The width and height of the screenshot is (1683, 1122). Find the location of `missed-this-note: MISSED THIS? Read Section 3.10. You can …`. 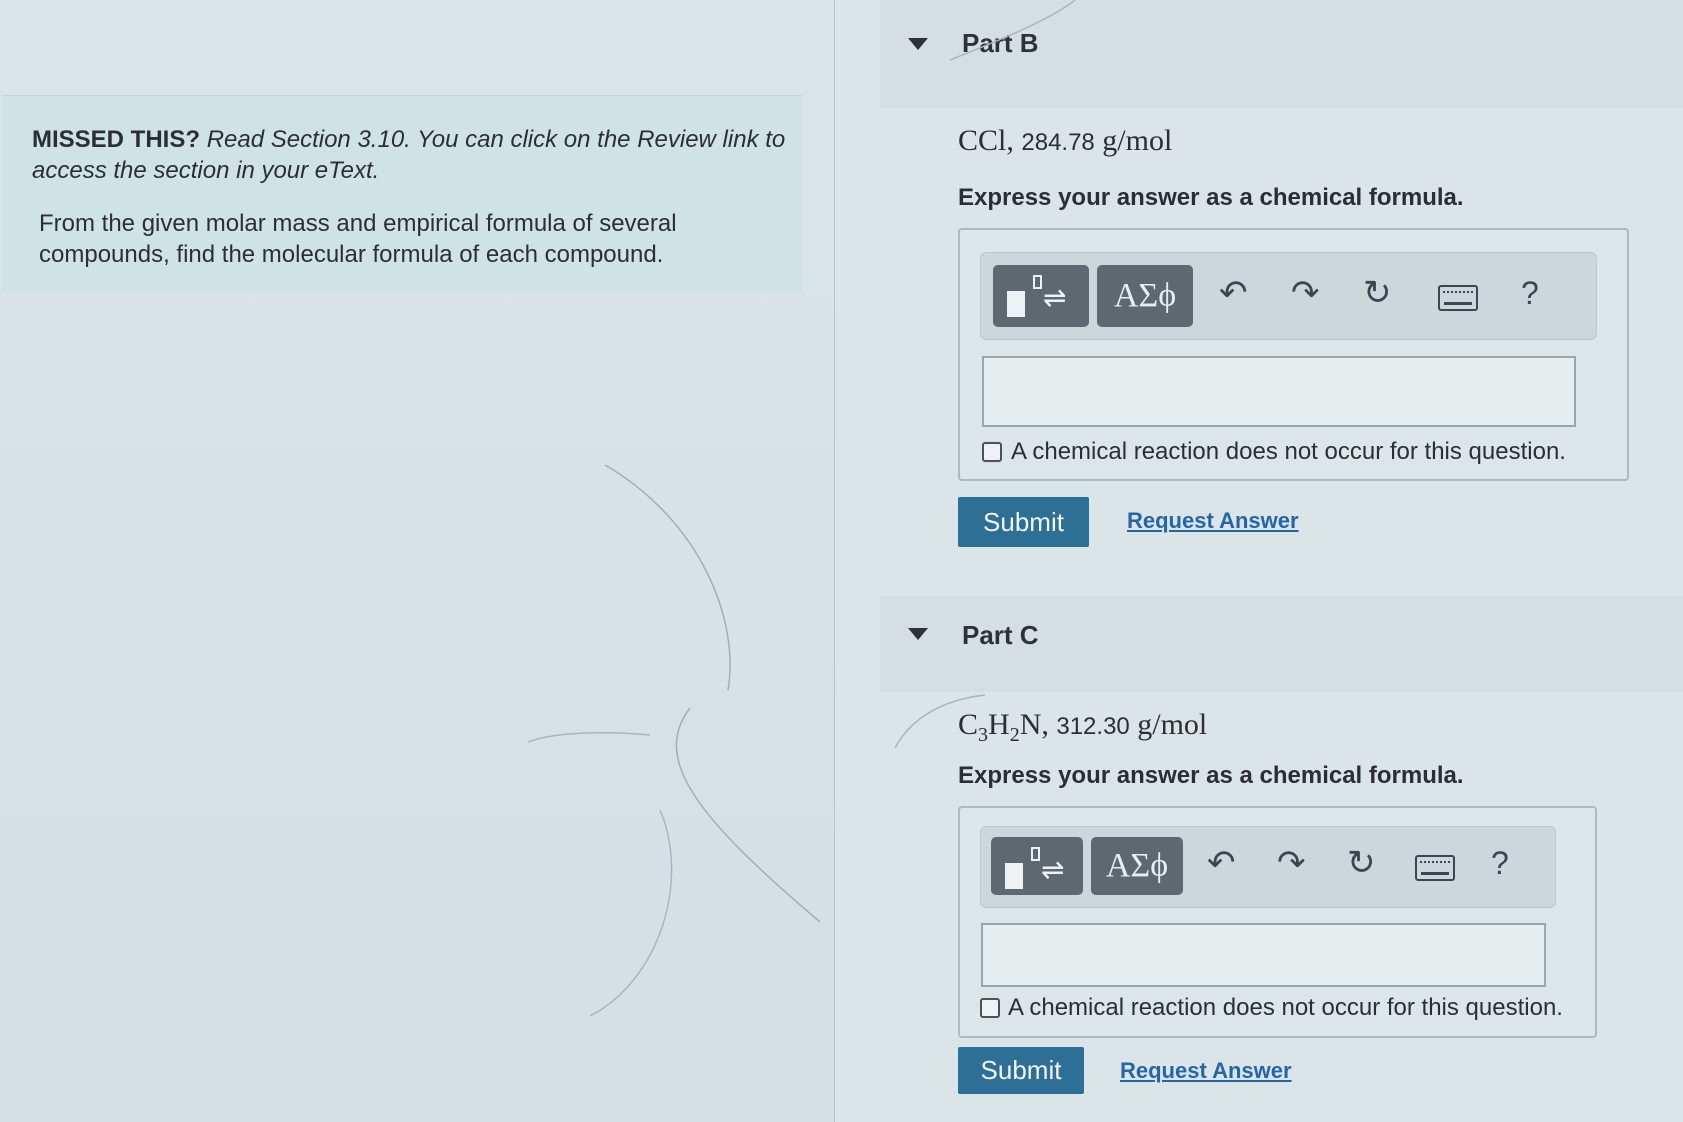

missed-this-note: MISSED THIS? Read Section 3.10. You can … is located at coordinates (412, 155).